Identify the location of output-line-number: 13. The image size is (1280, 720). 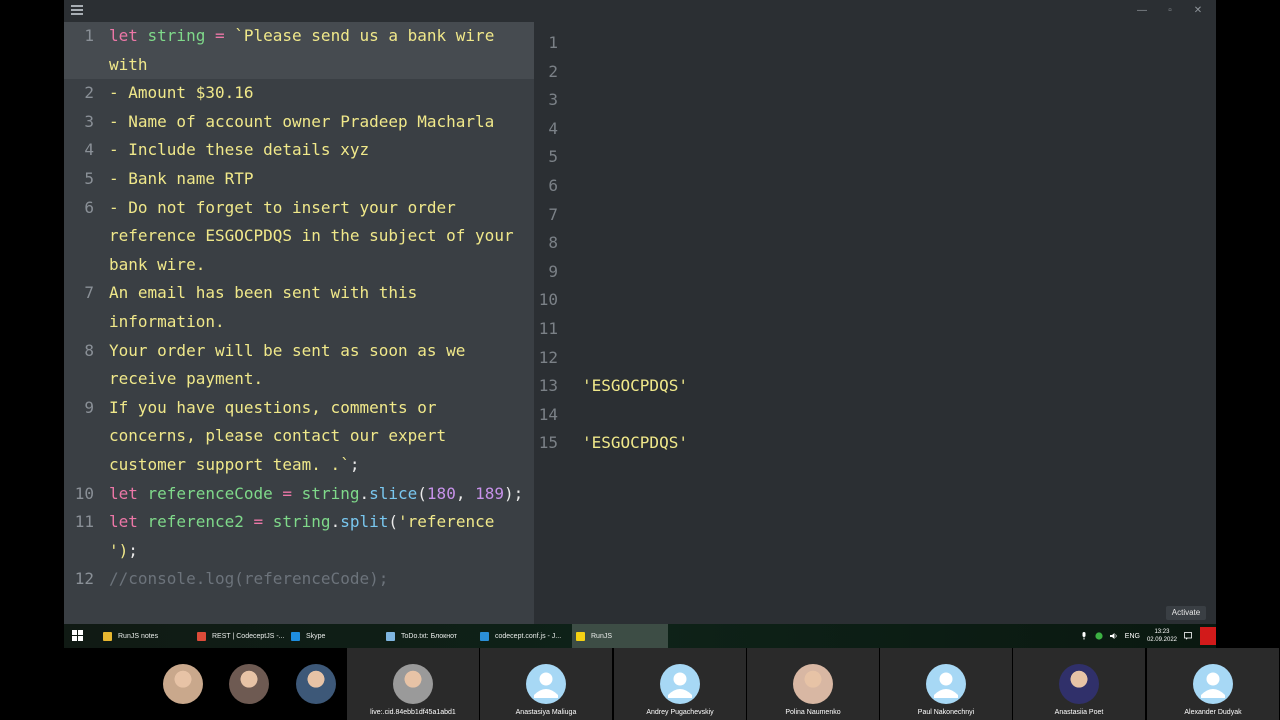
(548, 386).